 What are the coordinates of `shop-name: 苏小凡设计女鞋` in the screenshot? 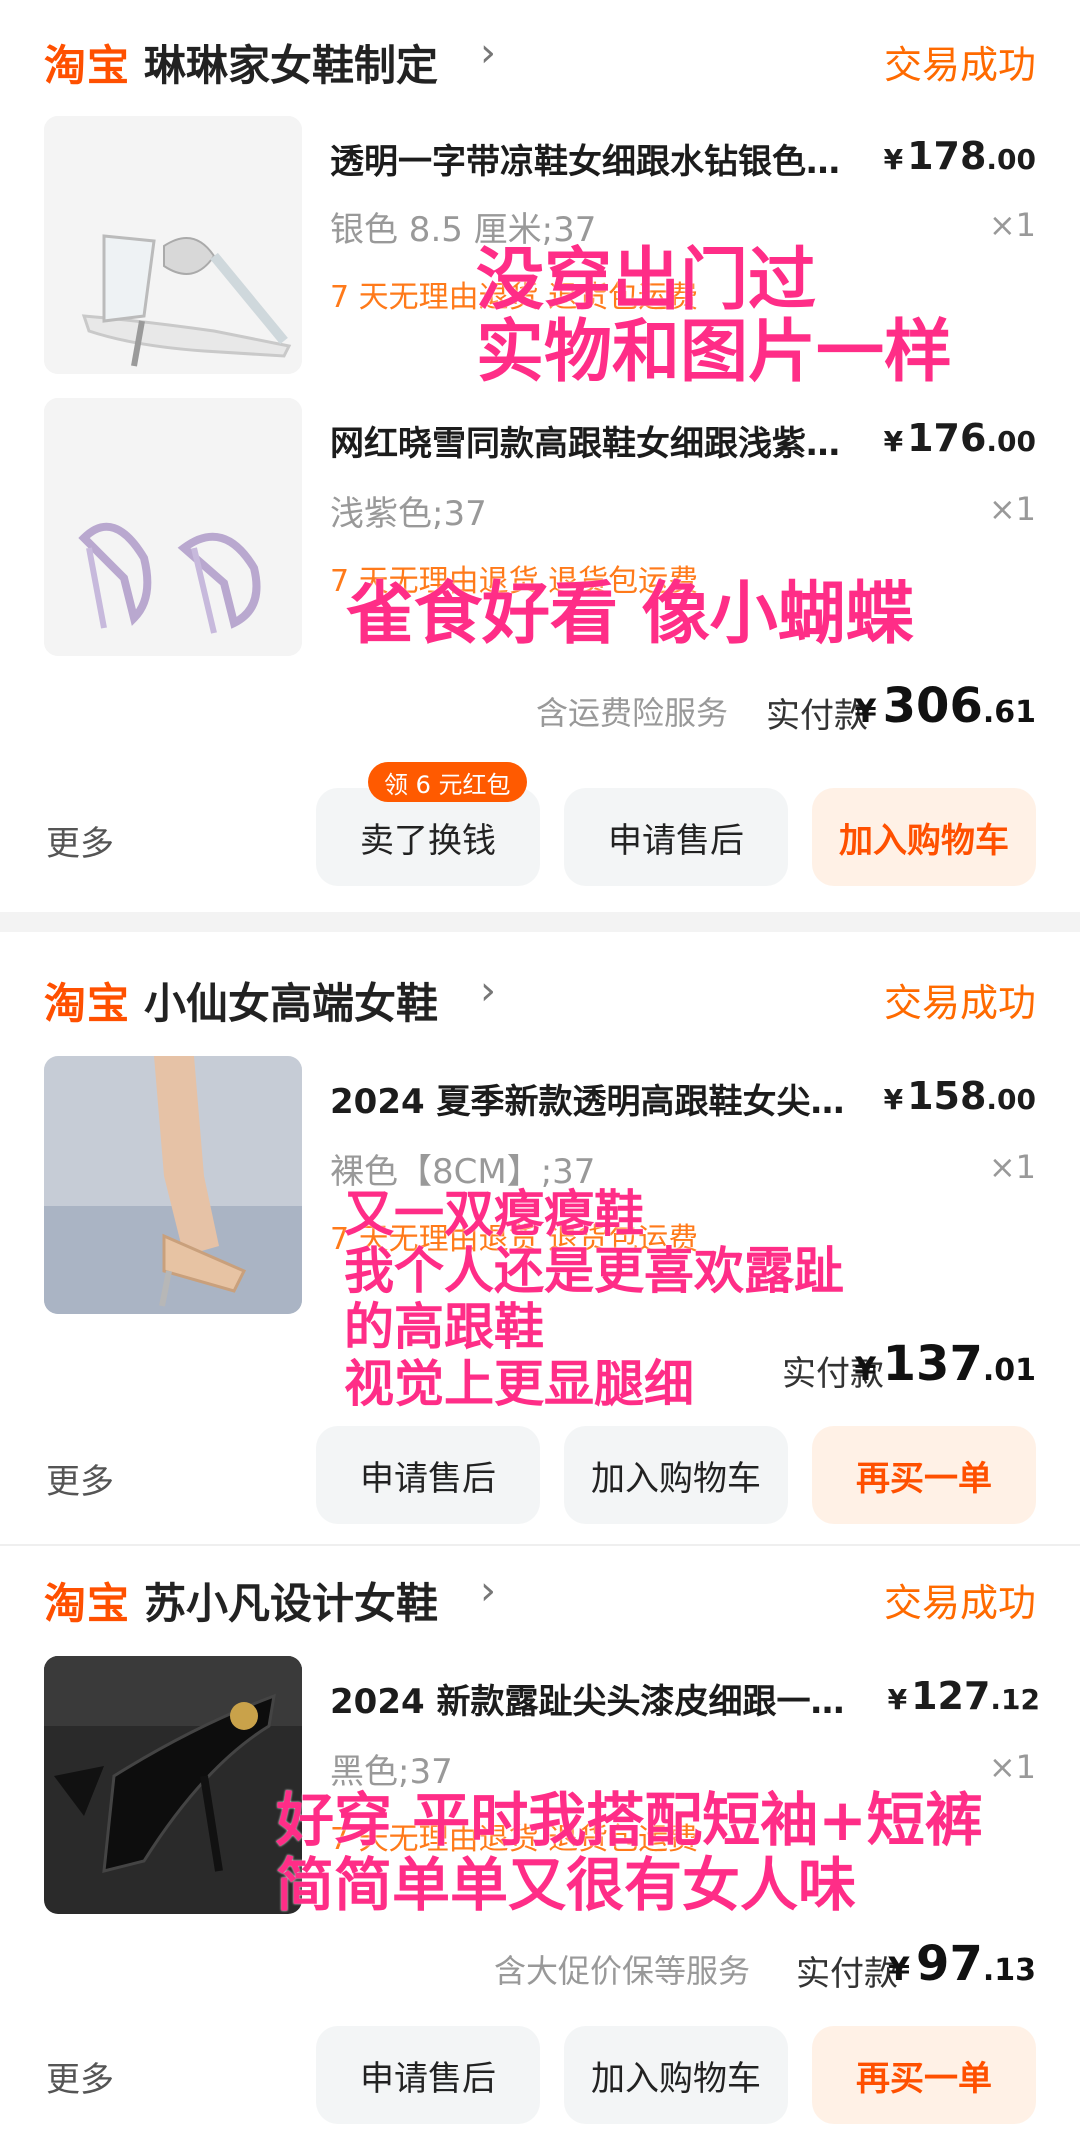 It's located at (291, 1600).